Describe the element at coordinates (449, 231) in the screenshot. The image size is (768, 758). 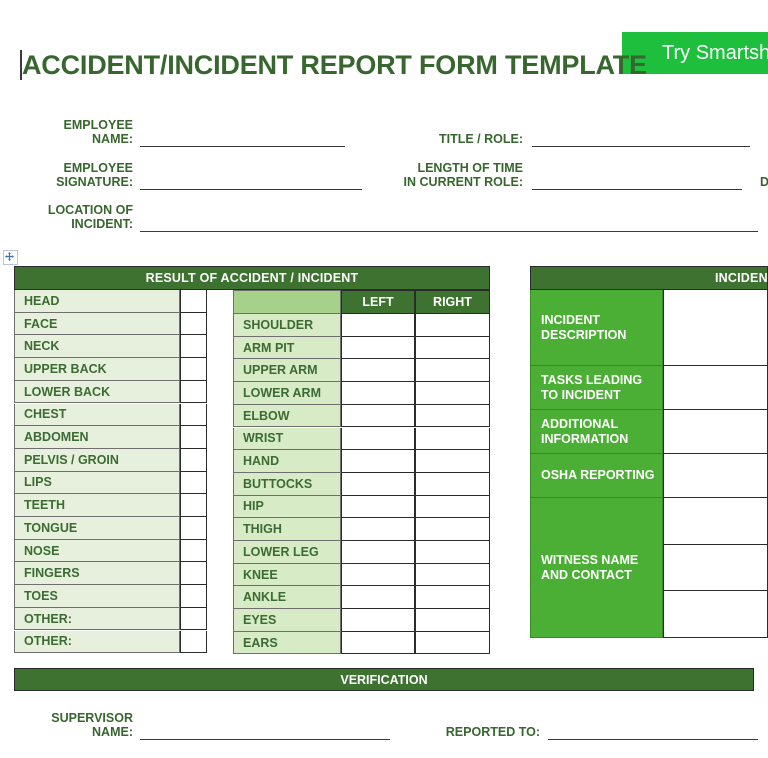
I see `location-of-incident-input` at that location.